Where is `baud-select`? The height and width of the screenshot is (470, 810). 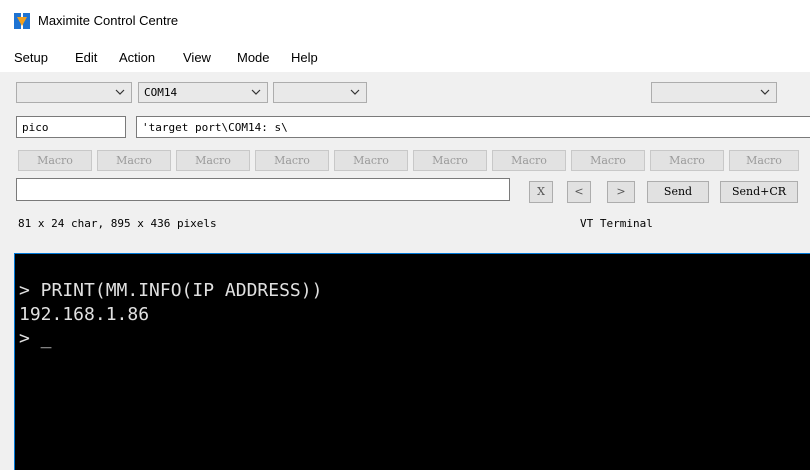 baud-select is located at coordinates (320, 92).